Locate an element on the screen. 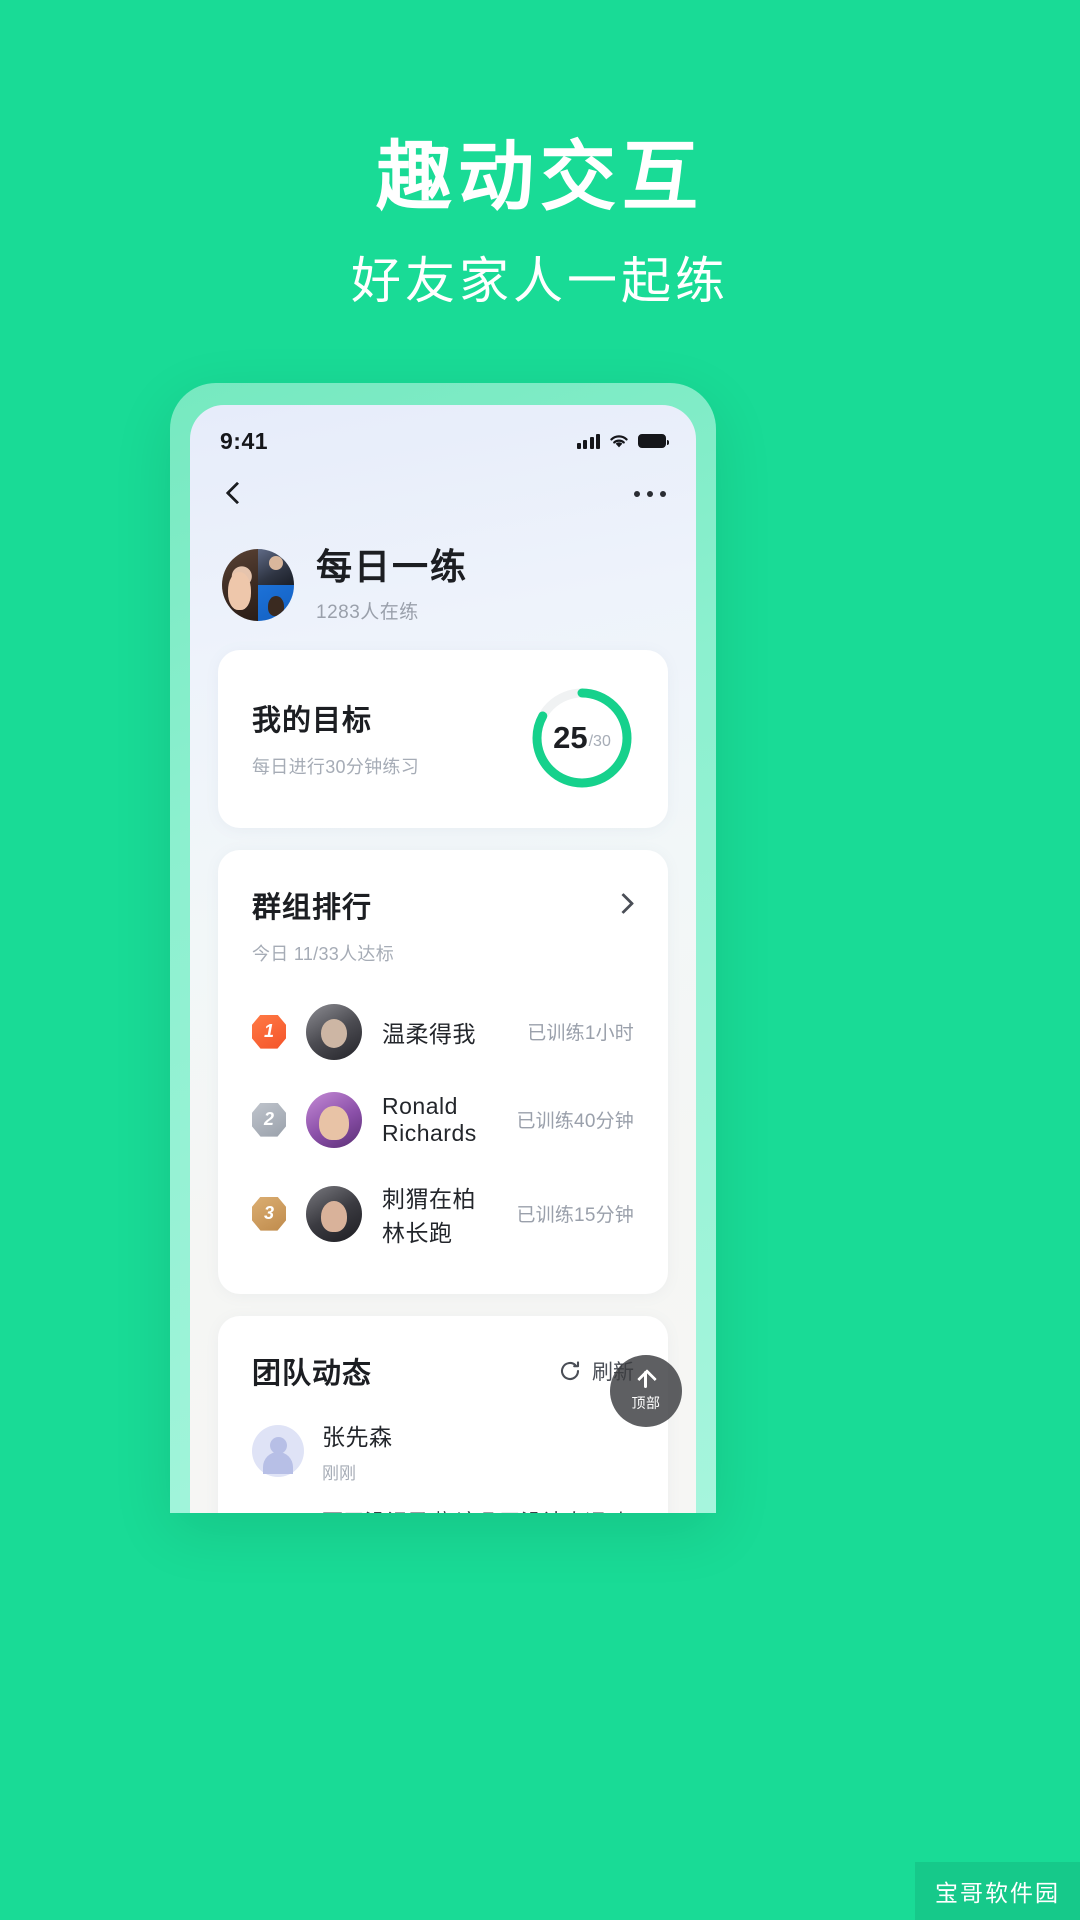  table-row: 3 刺猬在柏林长跑 已训练15分钟 is located at coordinates (443, 1214).